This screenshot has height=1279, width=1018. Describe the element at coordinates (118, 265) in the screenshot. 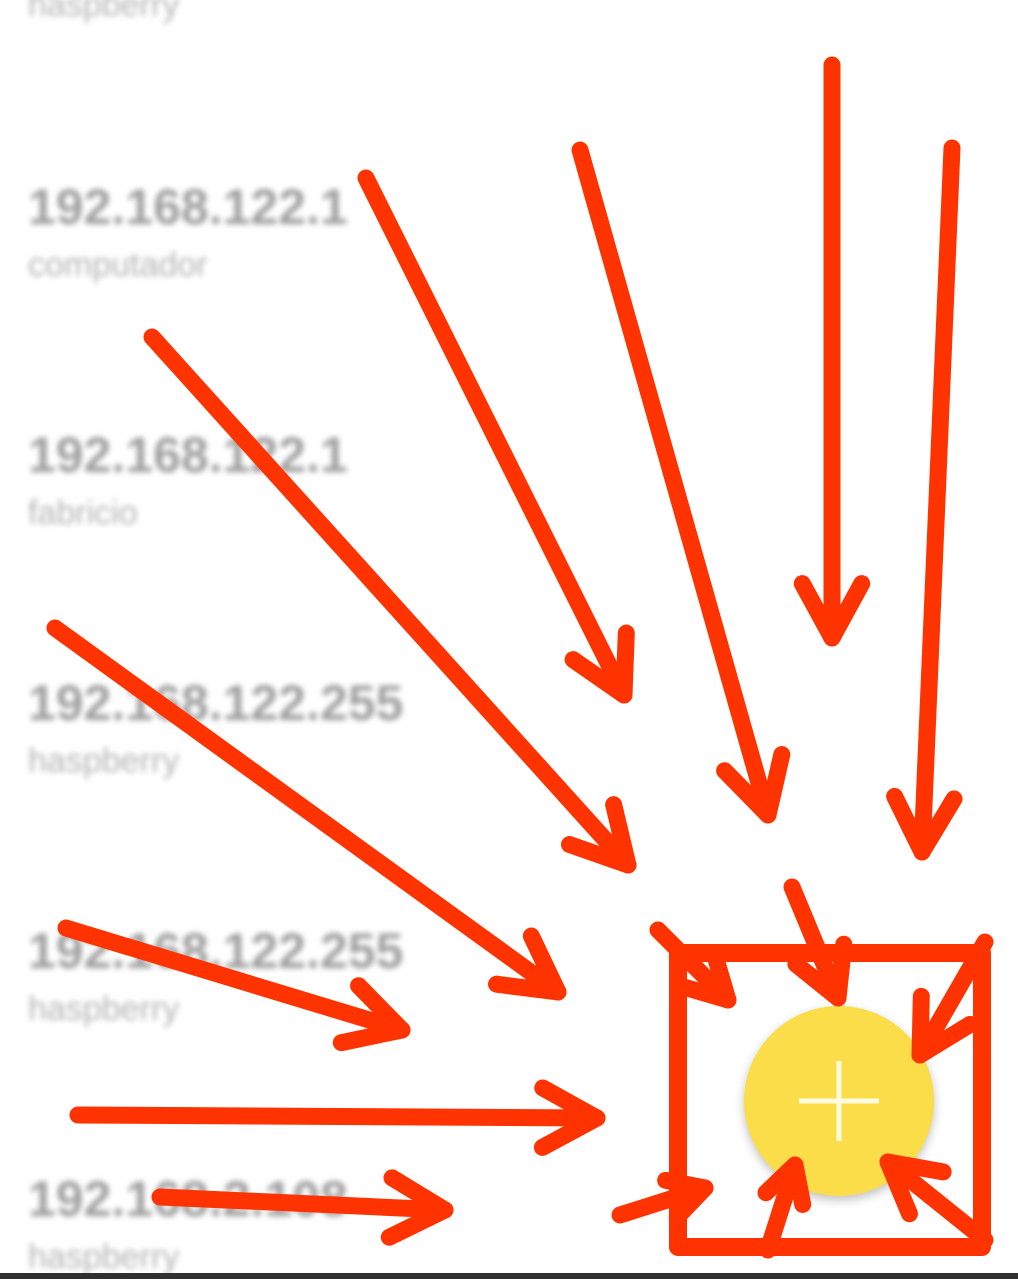

I see `device-host: computador` at that location.